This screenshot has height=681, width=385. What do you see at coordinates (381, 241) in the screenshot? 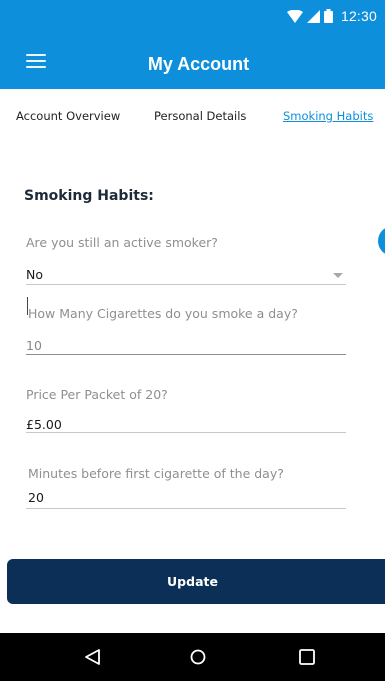
I see `side-circle-button` at bounding box center [381, 241].